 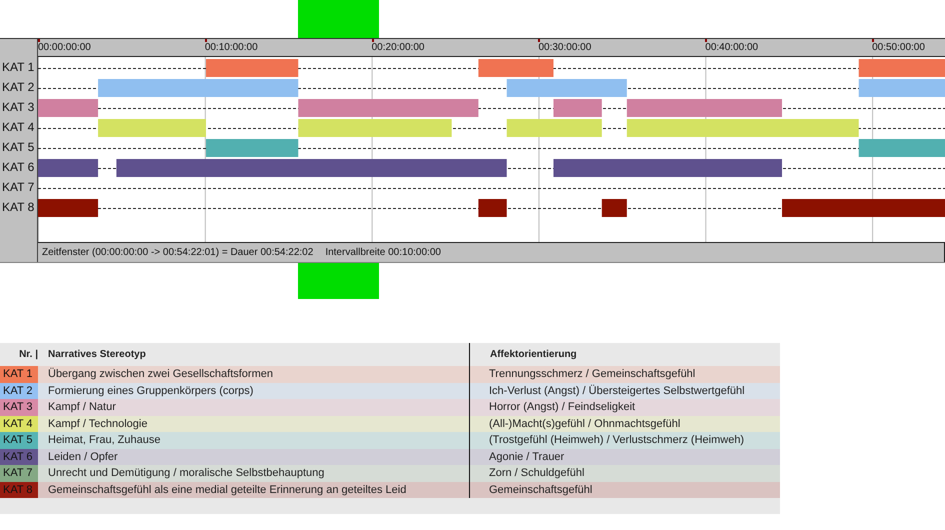 What do you see at coordinates (617, 440) in the screenshot?
I see `table-cell-text: (Trostgefühl (Heimweh) / Verlustschmerz (Heimweh)` at bounding box center [617, 440].